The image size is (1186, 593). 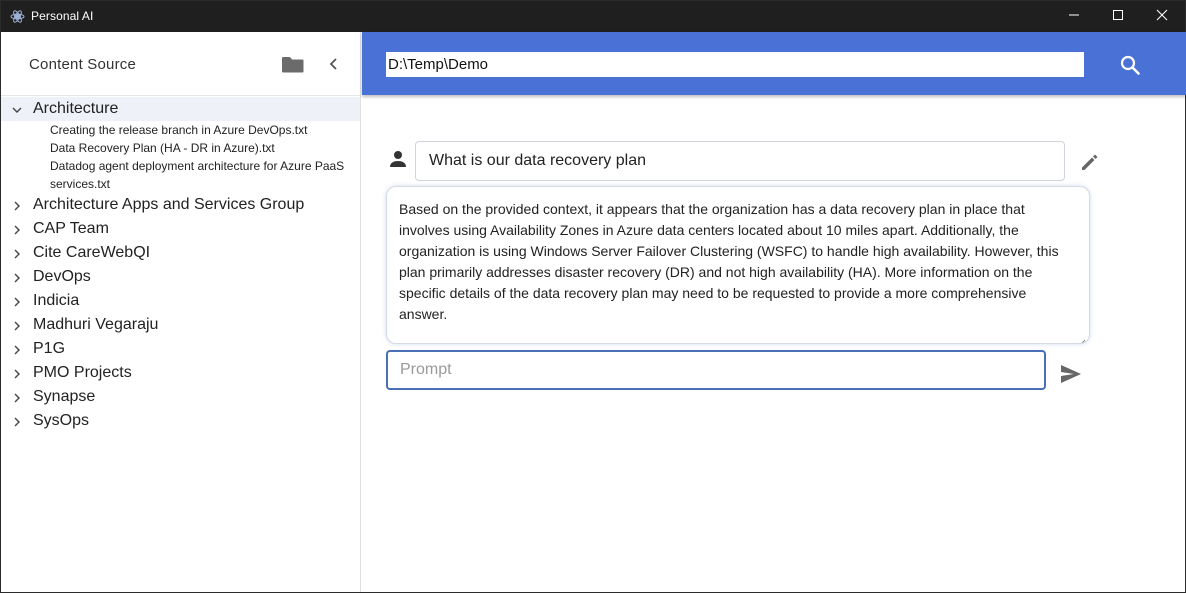 I want to click on tree-node-label: Cite CareWebQI, so click(x=92, y=252).